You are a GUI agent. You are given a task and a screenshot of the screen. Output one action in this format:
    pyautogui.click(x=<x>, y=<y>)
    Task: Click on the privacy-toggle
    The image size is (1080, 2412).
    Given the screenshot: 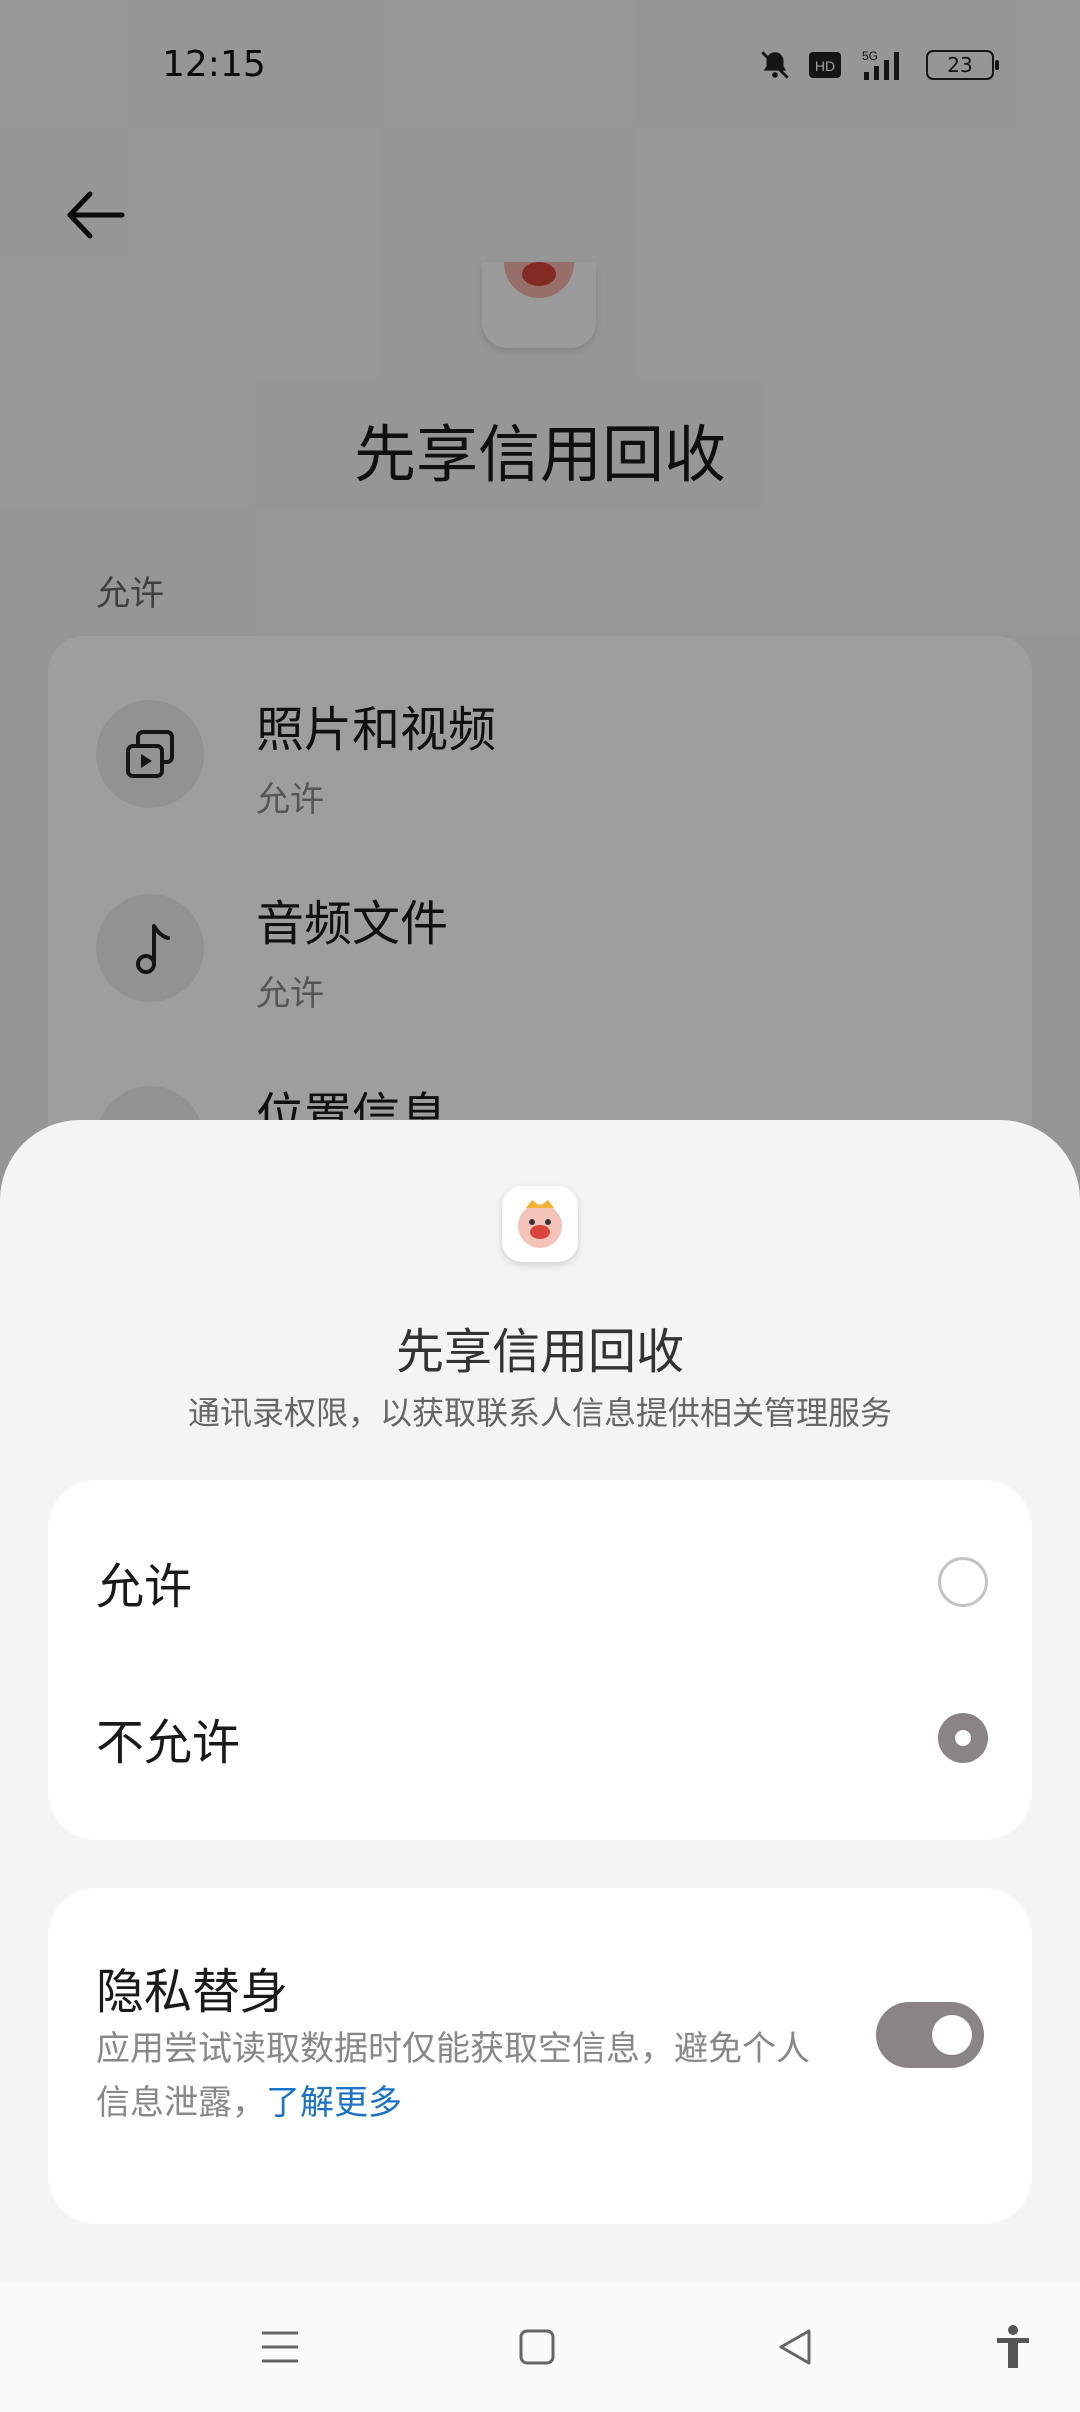 What is the action you would take?
    pyautogui.click(x=930, y=2035)
    